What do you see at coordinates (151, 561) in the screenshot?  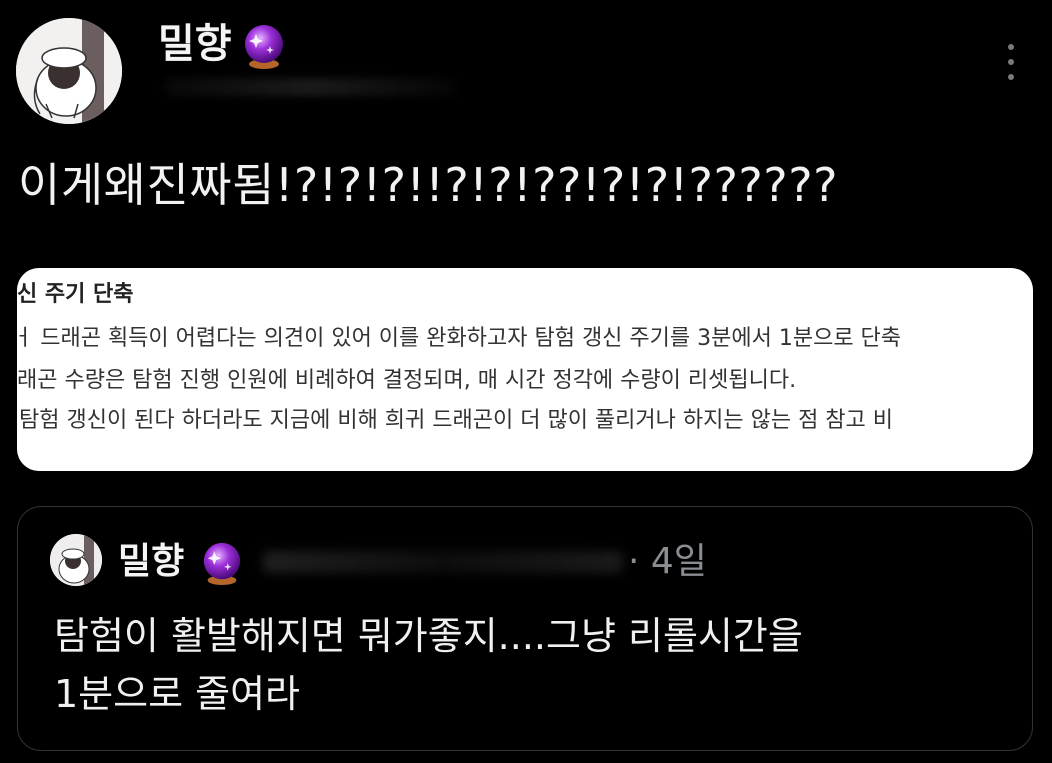 I see `quote-author-name: 밀향` at bounding box center [151, 561].